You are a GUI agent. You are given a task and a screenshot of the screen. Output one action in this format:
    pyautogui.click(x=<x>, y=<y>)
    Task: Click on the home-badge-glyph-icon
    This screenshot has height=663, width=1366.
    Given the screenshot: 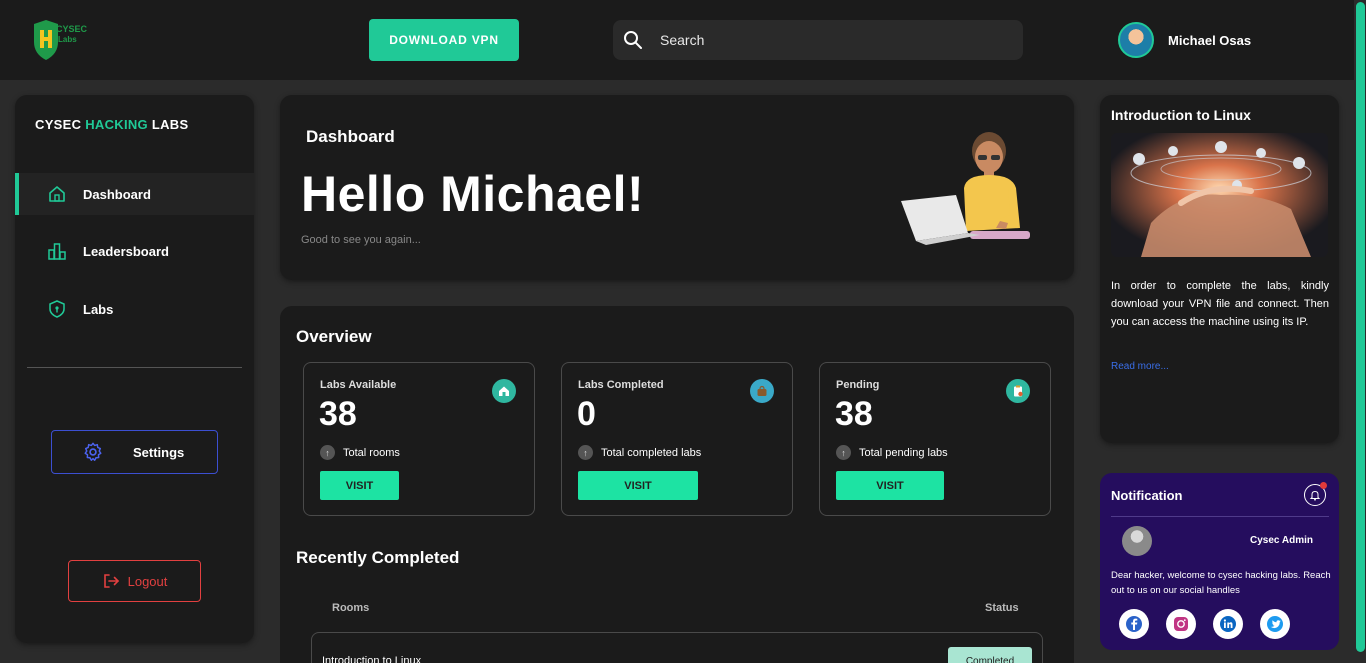 What is the action you would take?
    pyautogui.click(x=504, y=391)
    